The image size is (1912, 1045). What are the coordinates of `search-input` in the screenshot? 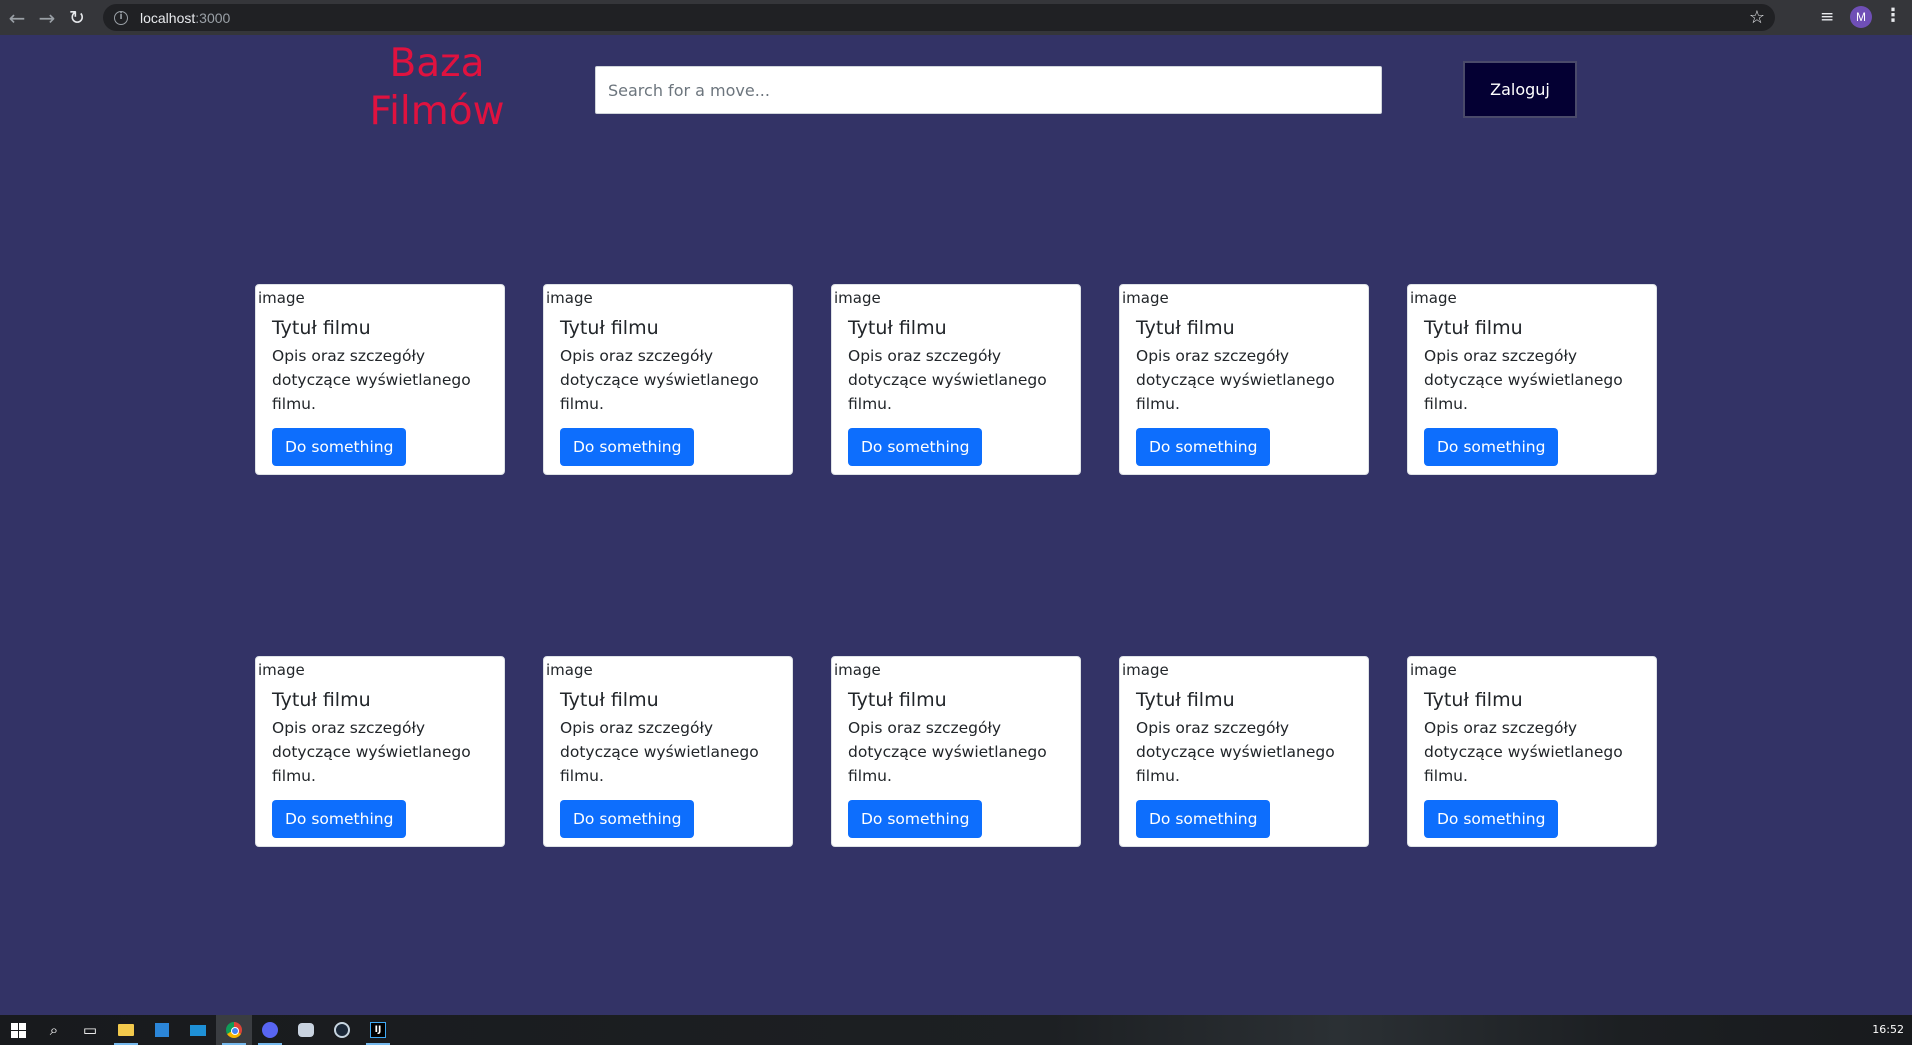 It's located at (988, 90).